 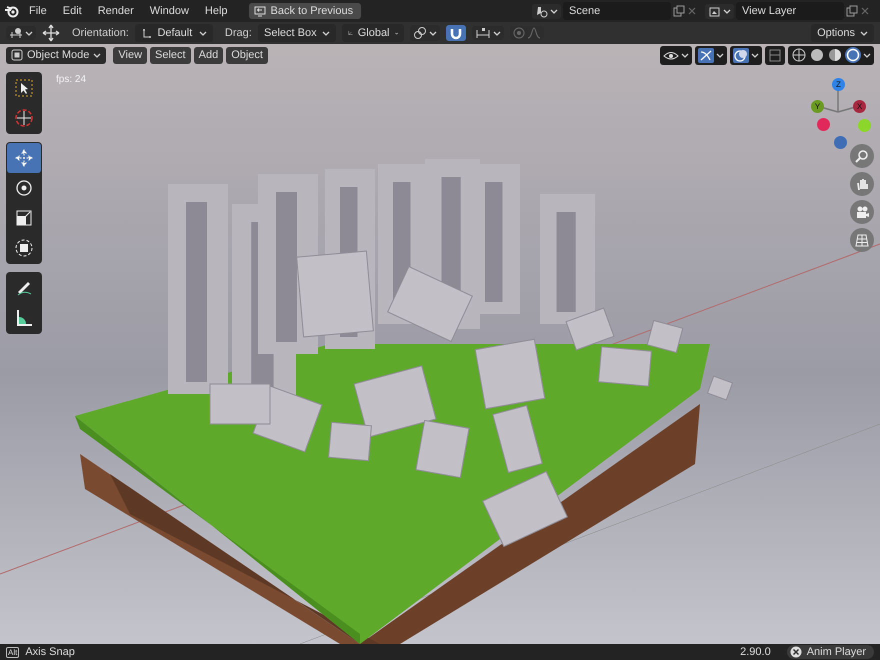 I want to click on object-mode-dropdown: Object Mode, so click(x=56, y=55).